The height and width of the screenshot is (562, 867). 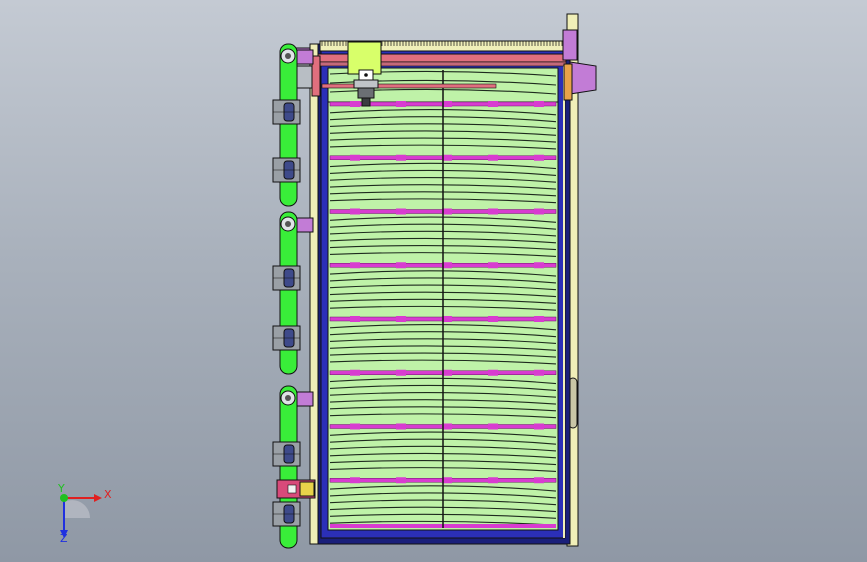 I want to click on motor-label-plate, so click(x=292, y=489).